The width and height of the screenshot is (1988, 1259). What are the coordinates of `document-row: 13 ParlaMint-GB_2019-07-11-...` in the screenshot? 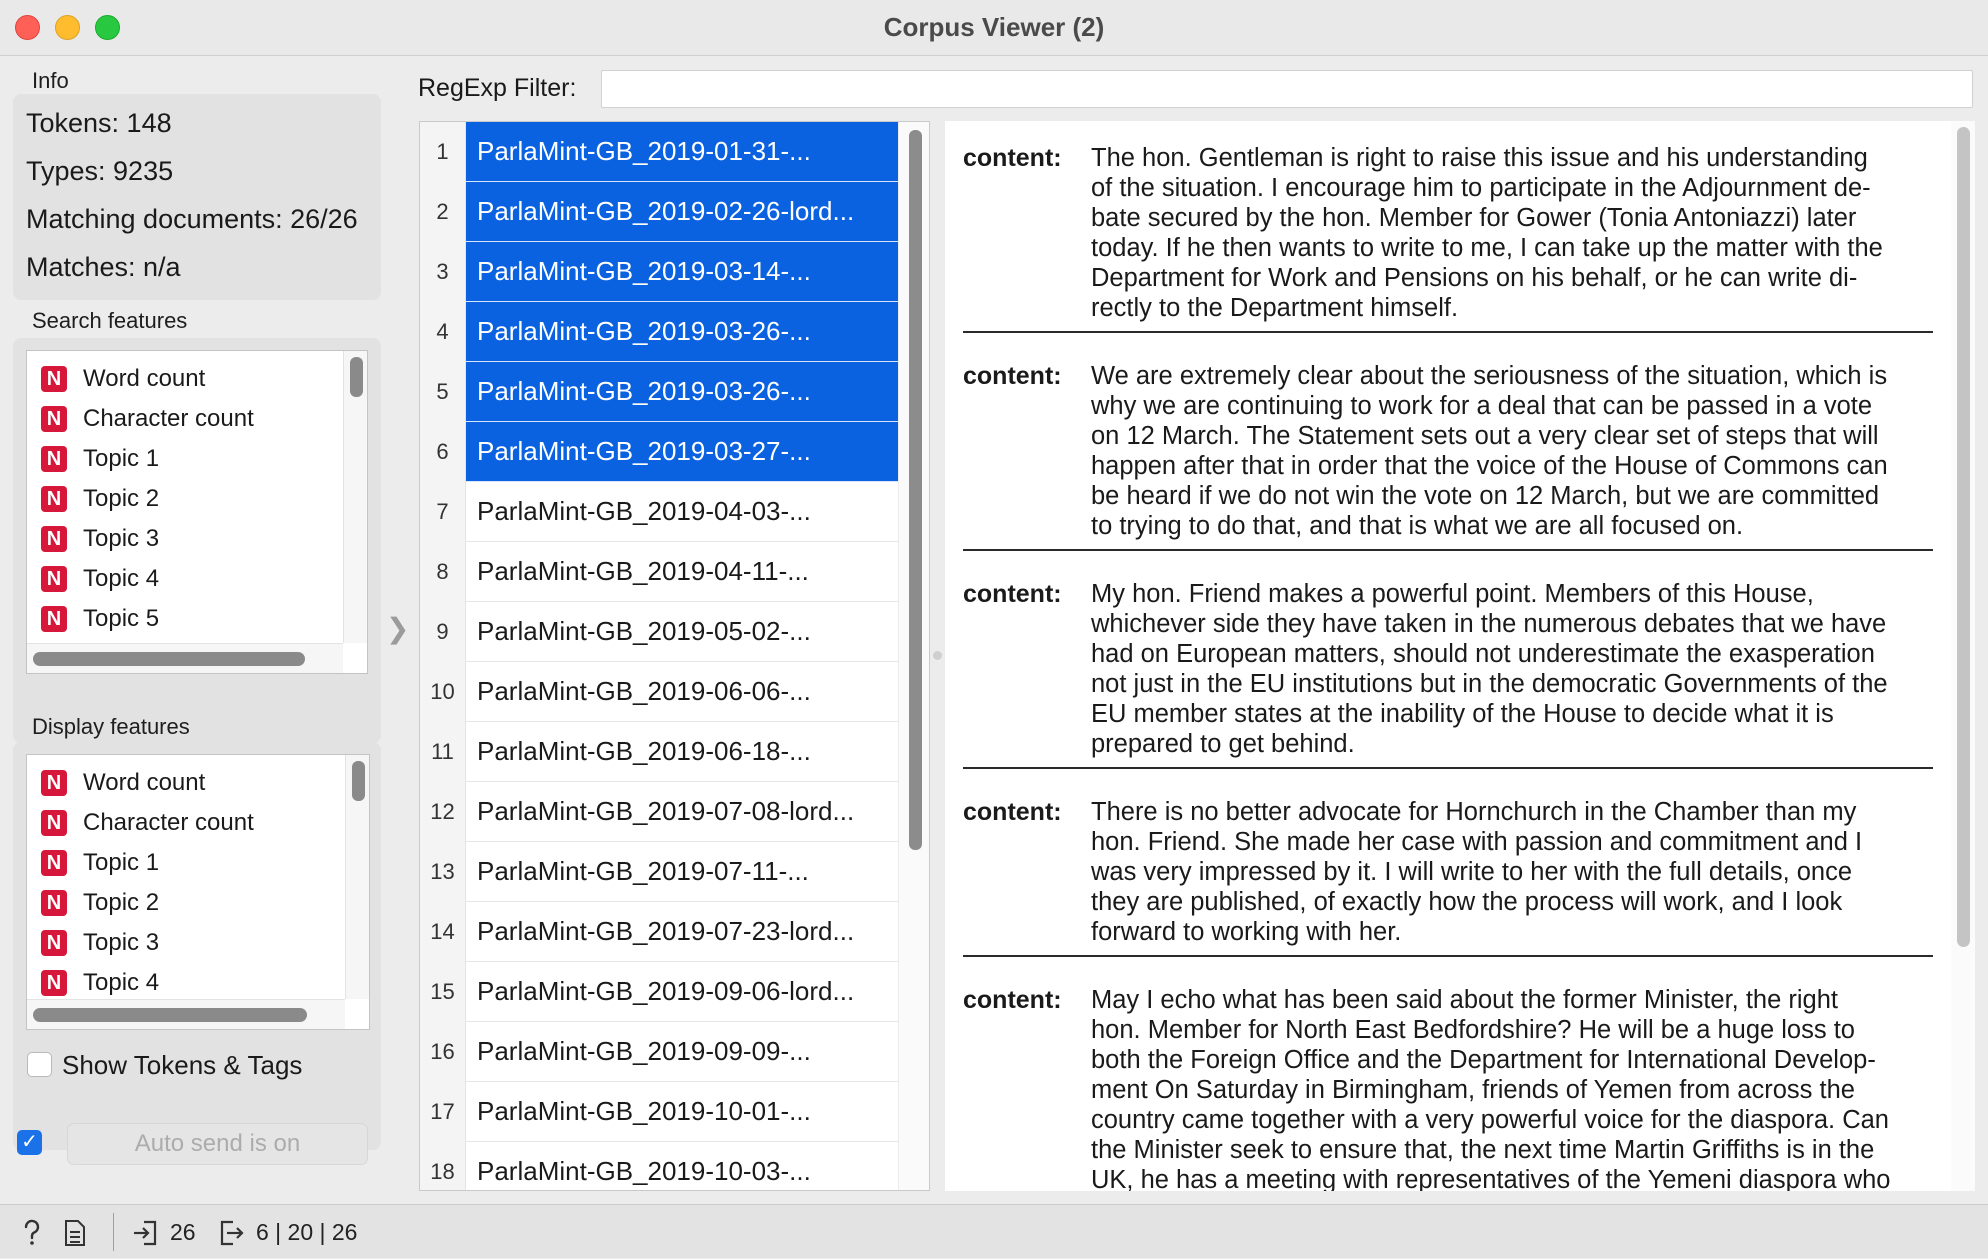 It's located at (659, 872).